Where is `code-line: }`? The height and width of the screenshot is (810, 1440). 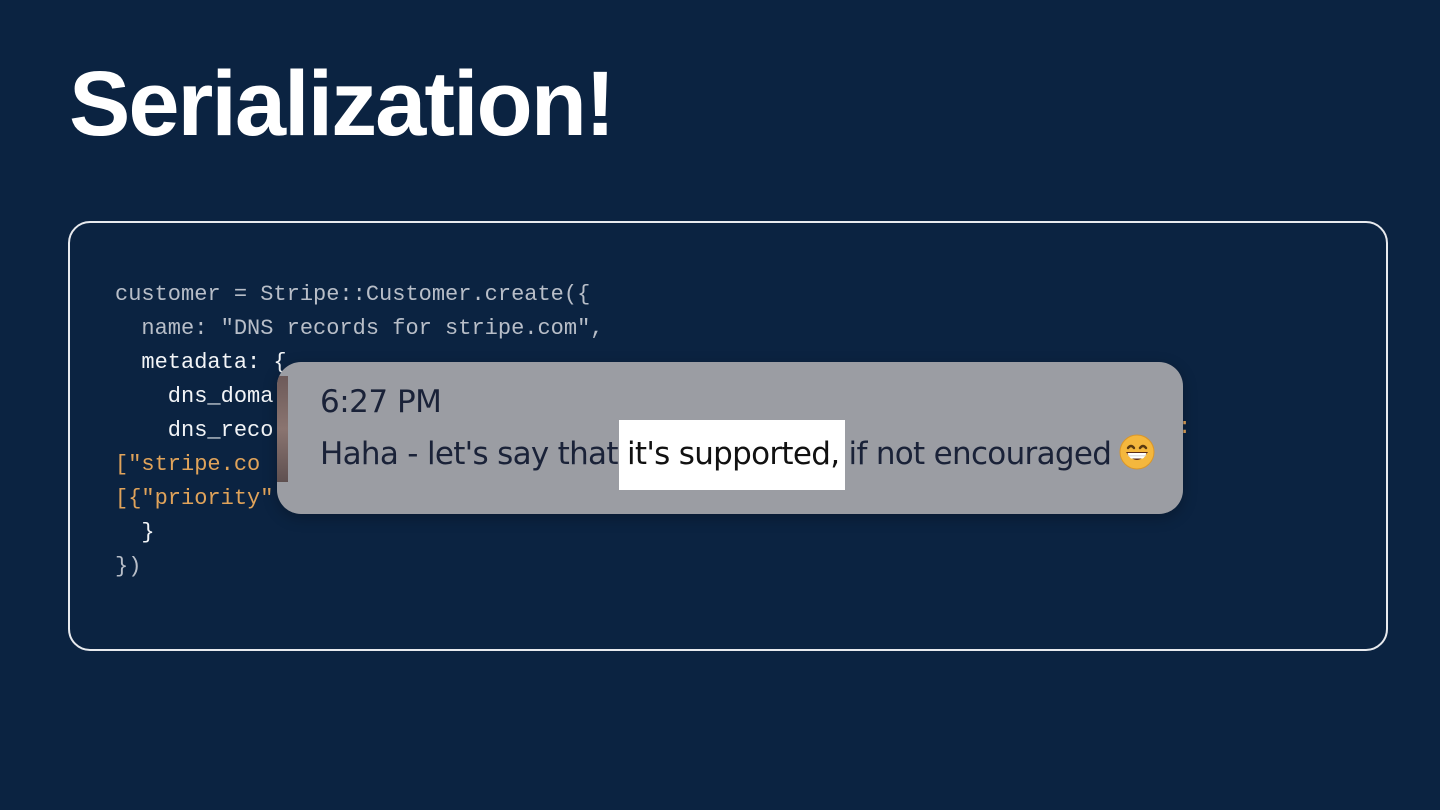 code-line: } is located at coordinates (135, 532).